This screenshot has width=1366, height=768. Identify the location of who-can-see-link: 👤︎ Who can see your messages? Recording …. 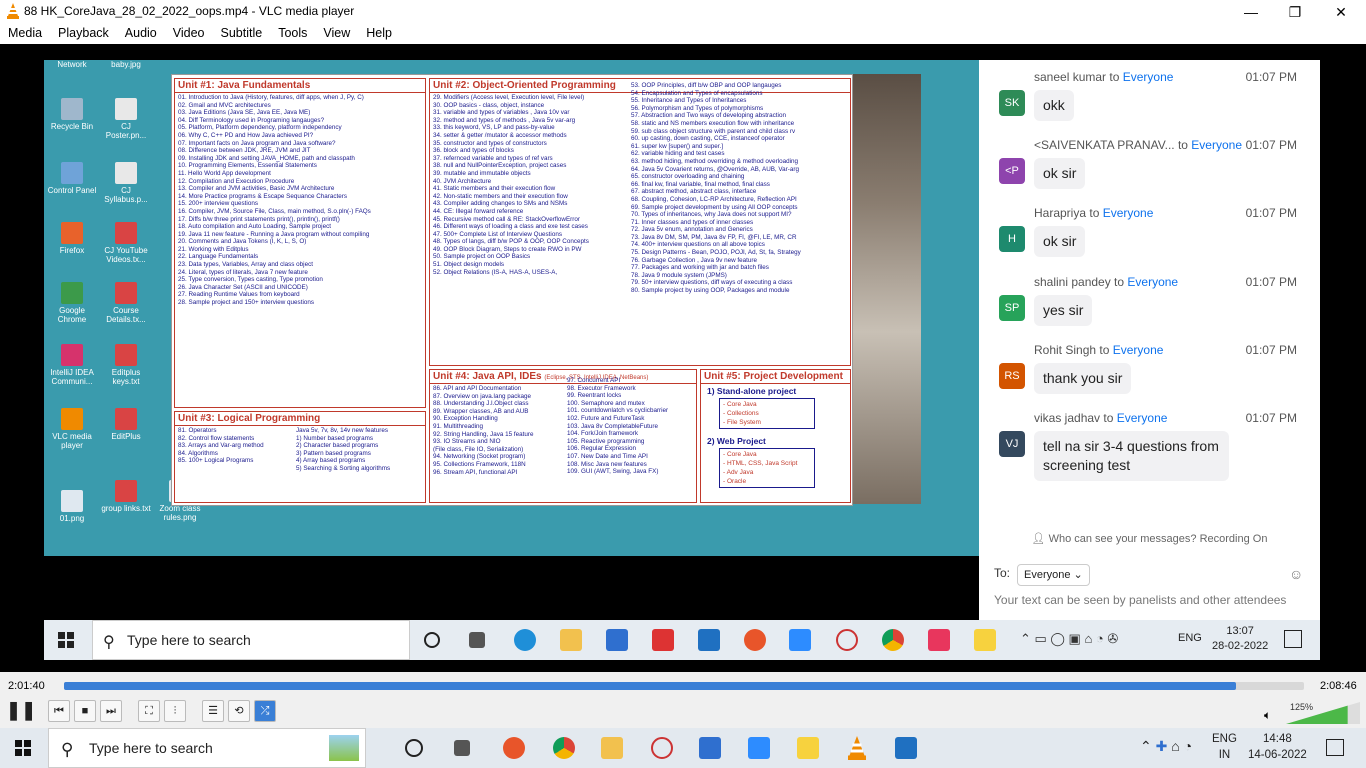
(1149, 538).